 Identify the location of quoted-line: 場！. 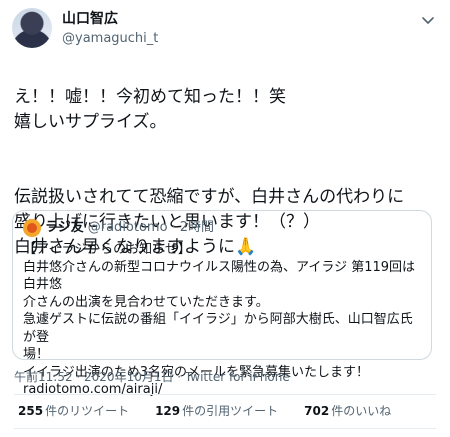
(36, 354).